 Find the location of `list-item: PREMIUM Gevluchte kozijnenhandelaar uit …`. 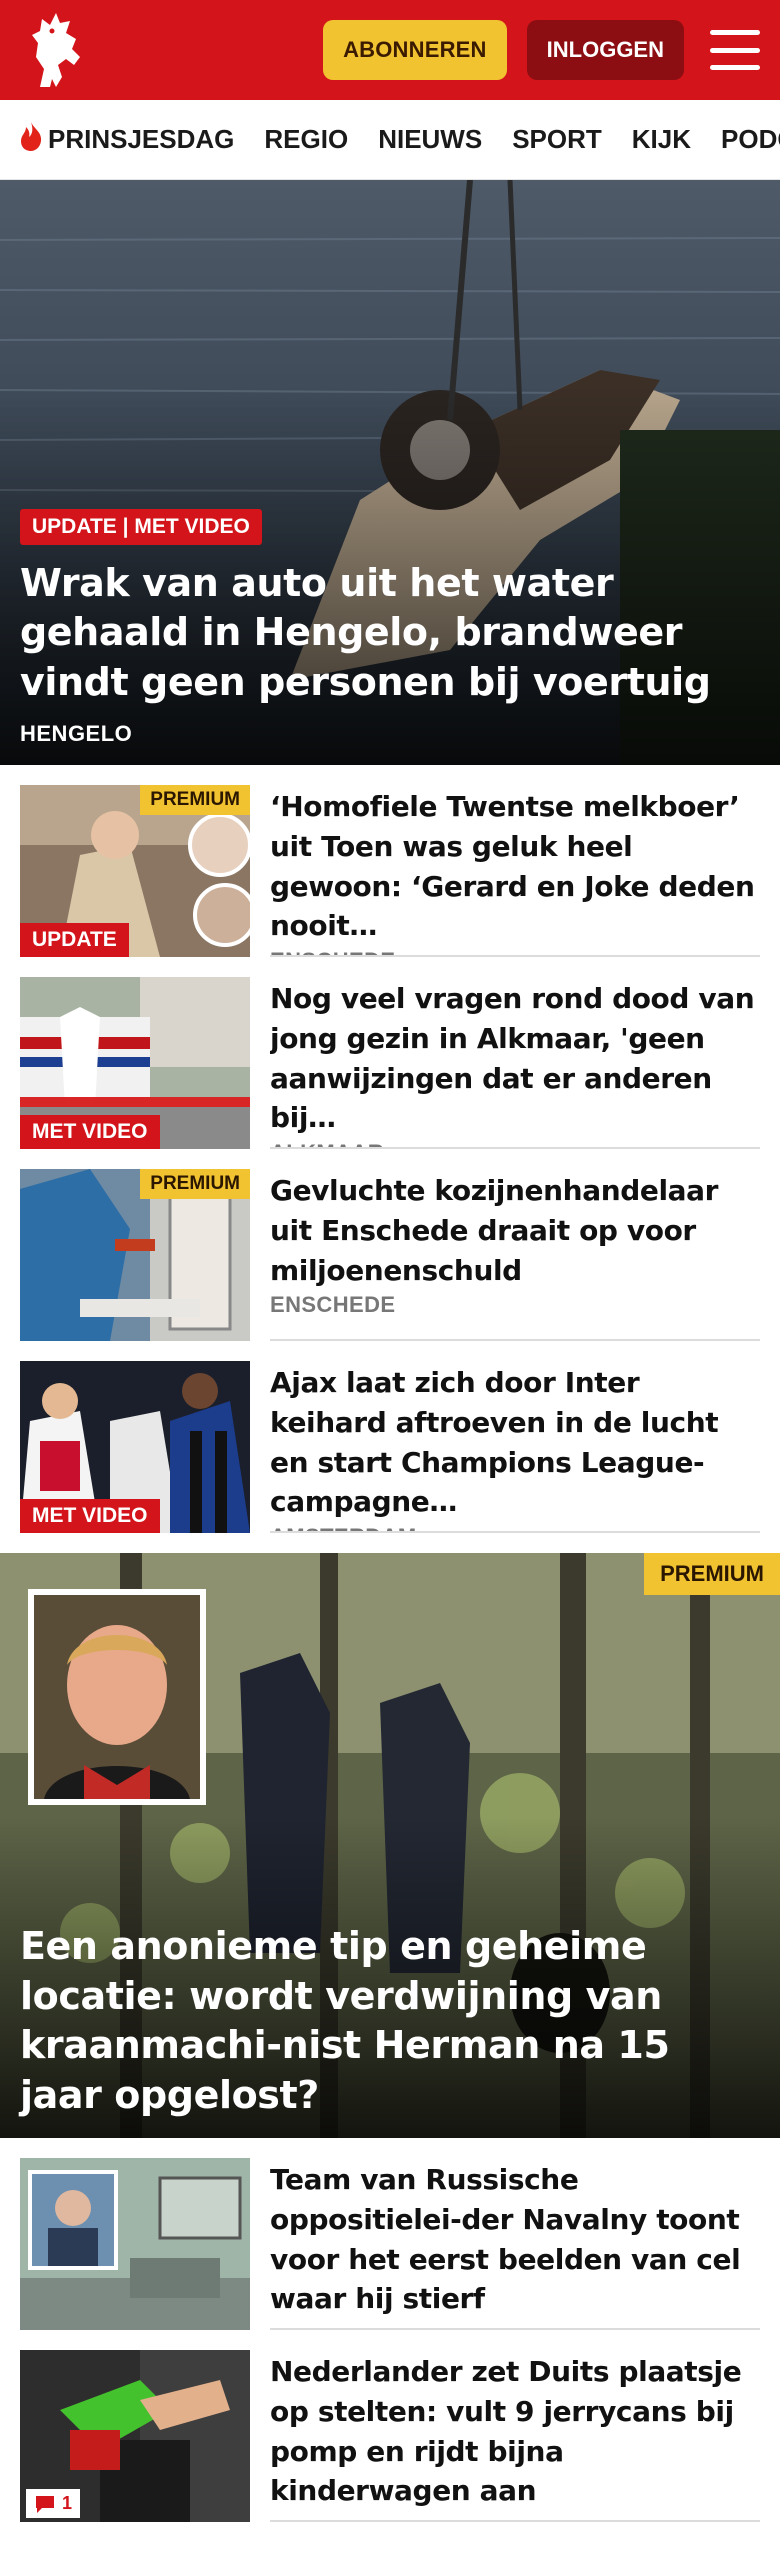

list-item: PREMIUM Gevluchte kozijnenhandelaar uit … is located at coordinates (390, 1245).